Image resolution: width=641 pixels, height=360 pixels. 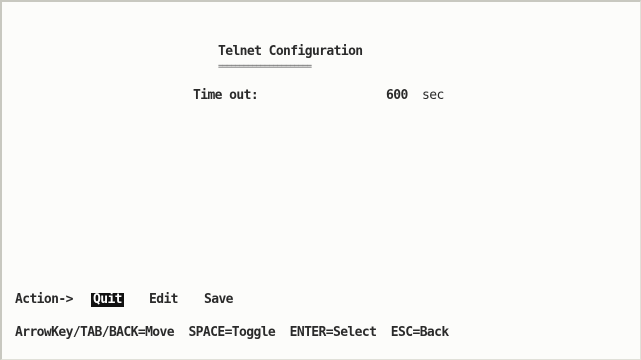 What do you see at coordinates (44, 299) in the screenshot?
I see `action-prompt: Action->` at bounding box center [44, 299].